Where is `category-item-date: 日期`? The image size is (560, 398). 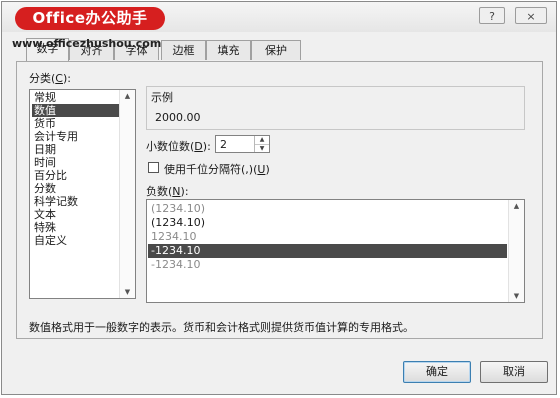
category-item-date: 日期 is located at coordinates (45, 149).